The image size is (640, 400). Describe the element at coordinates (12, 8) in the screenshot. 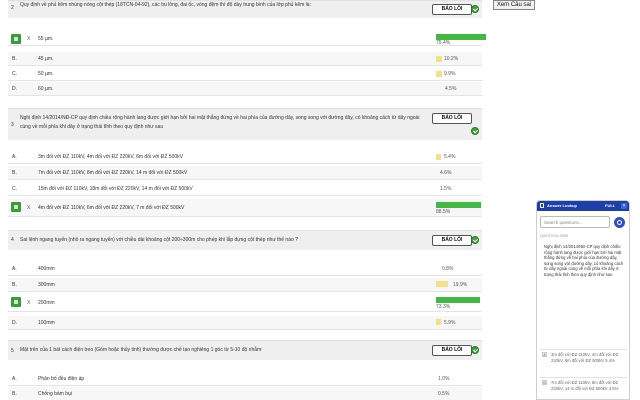

I see `question-number: 2` at that location.